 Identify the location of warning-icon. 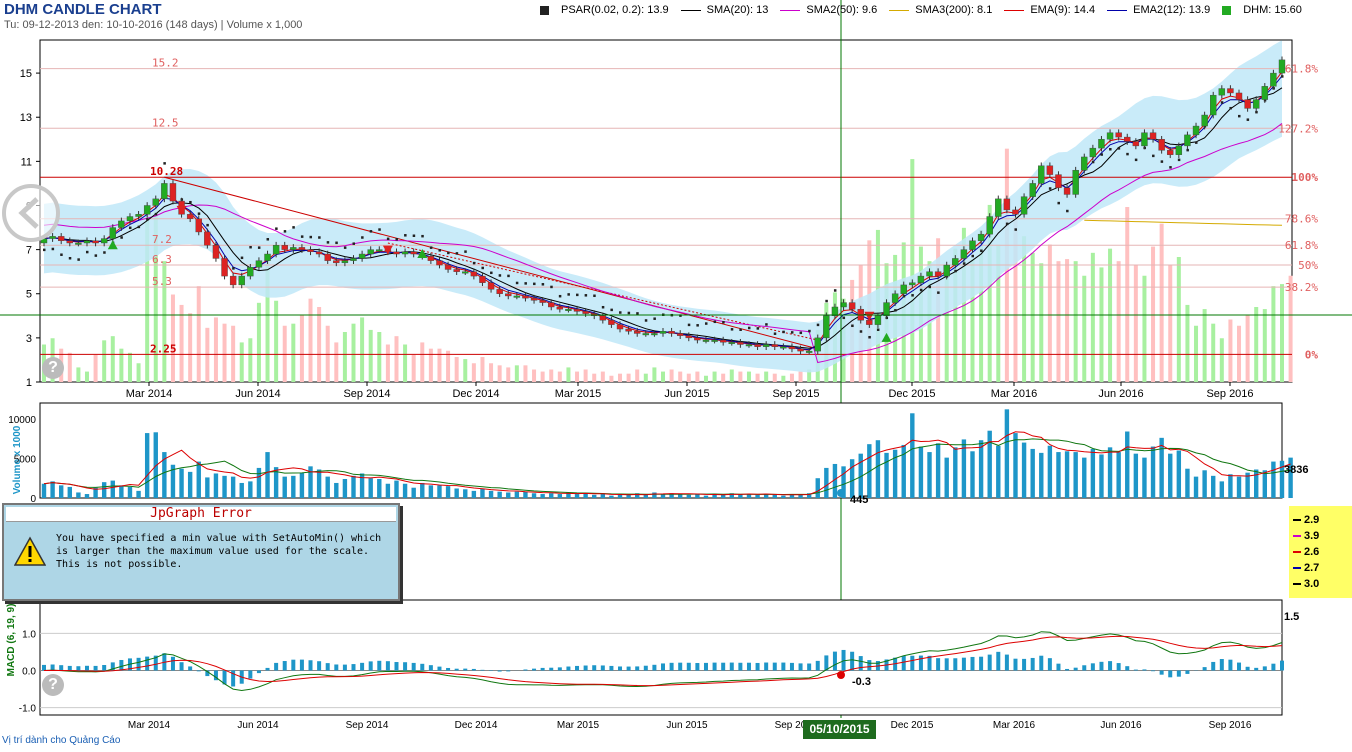
(30, 551).